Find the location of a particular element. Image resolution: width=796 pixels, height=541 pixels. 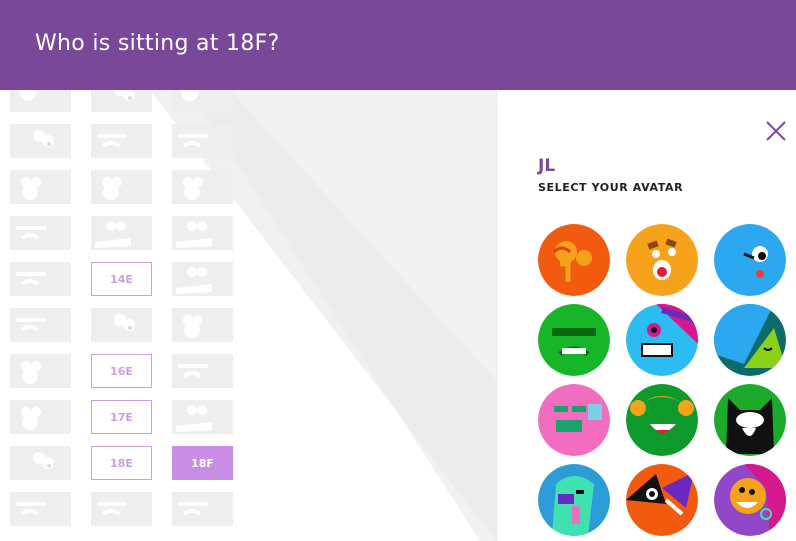

avatar-option-orange-fox is located at coordinates (662, 500).